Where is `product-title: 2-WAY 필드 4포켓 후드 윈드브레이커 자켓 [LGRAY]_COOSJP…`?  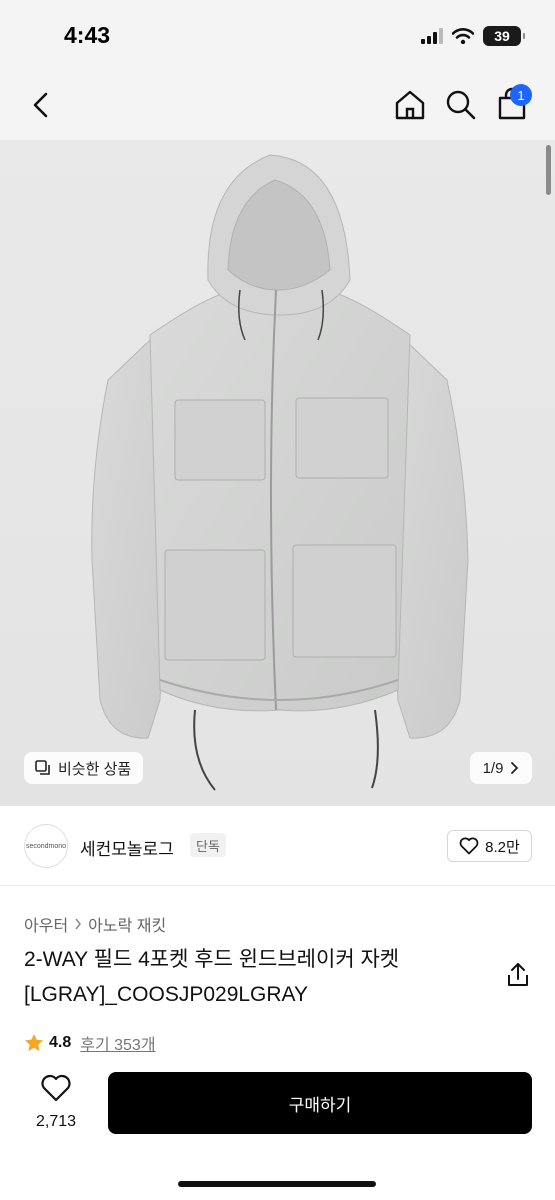 product-title: 2-WAY 필드 4포켓 후드 윈드브레이커 자켓 [LGRAY]_COOSJP… is located at coordinates (212, 977).